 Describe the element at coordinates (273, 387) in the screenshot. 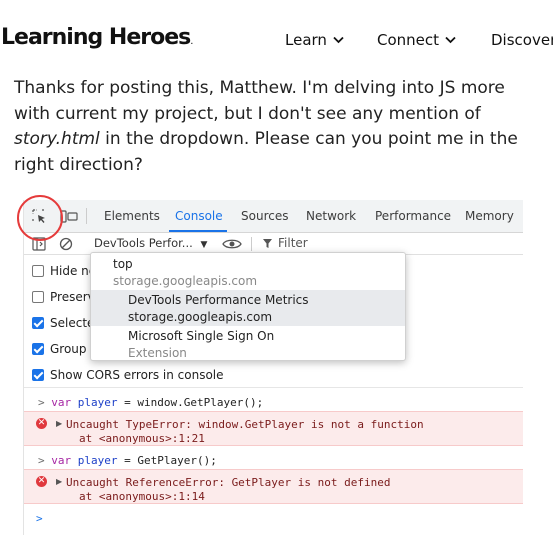

I see `divider` at that location.